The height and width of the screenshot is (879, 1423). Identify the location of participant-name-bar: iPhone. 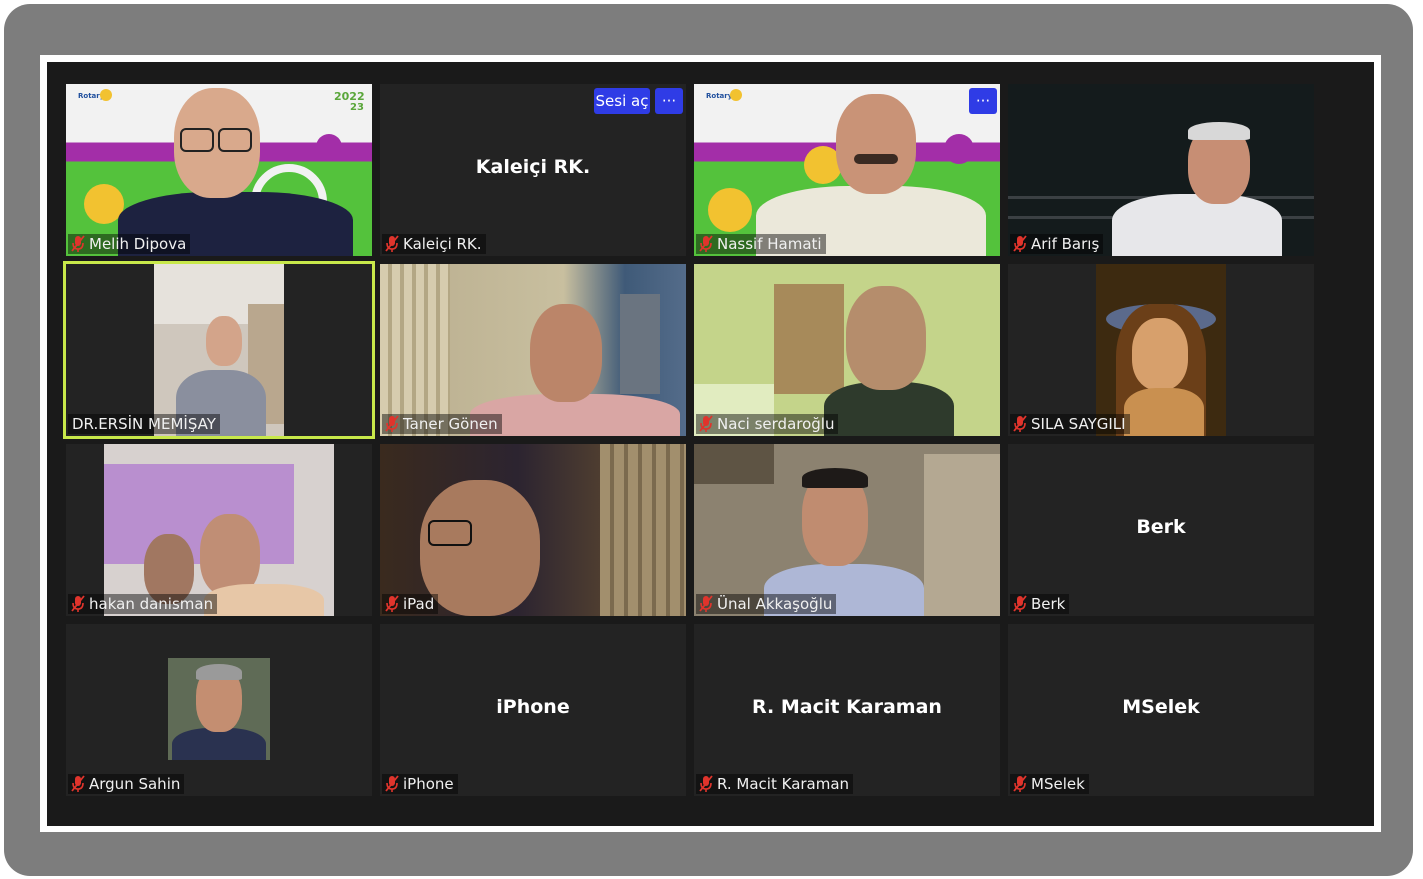
(420, 784).